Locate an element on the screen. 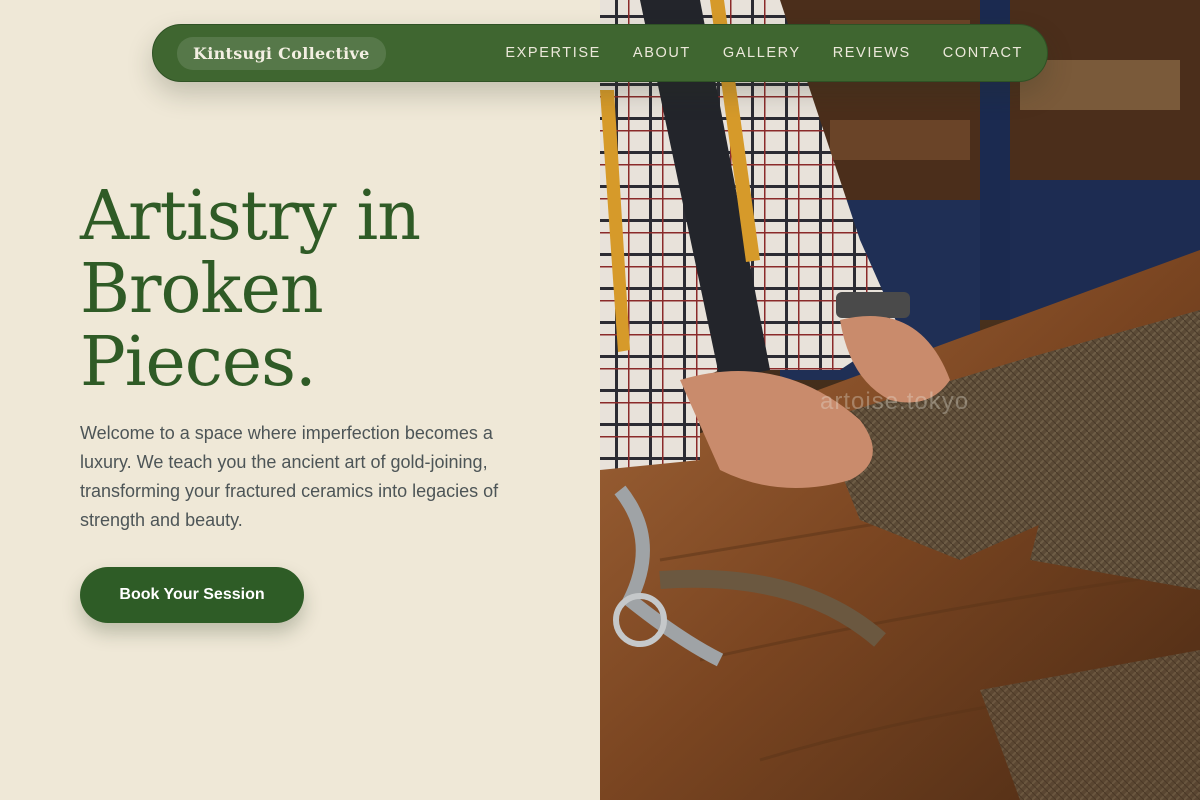  nav-link-about: ABOUT is located at coordinates (662, 53).